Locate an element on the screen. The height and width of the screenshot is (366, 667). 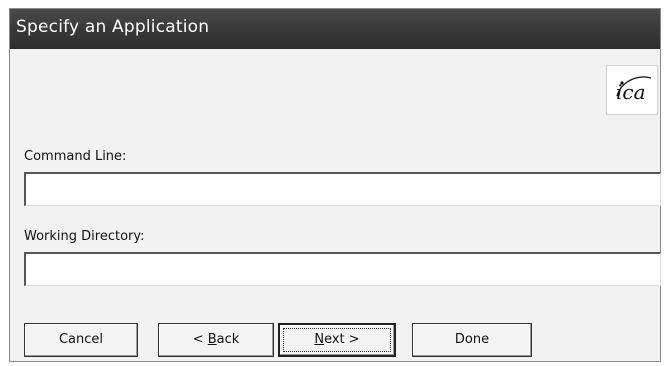
next-button: Next > is located at coordinates (337, 340).